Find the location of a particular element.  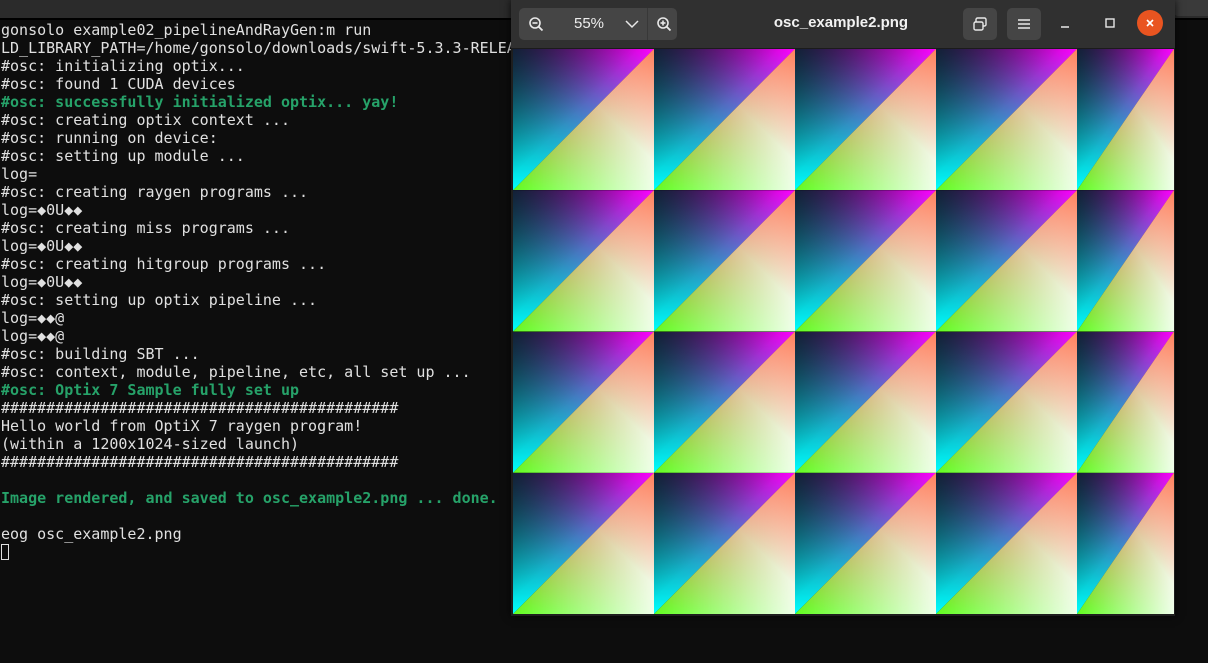

minimize-button is located at coordinates (1065, 23).